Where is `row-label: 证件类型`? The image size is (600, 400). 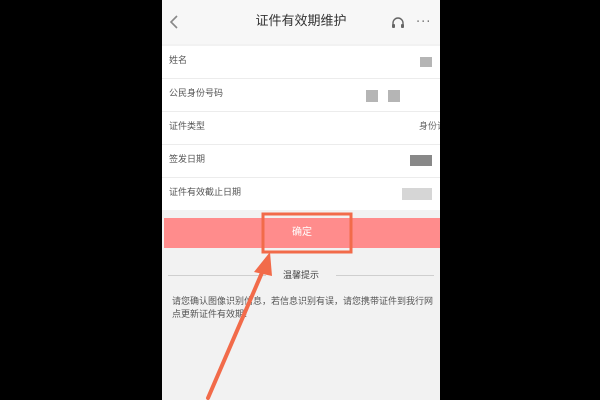
row-label: 证件类型 is located at coordinates (187, 127).